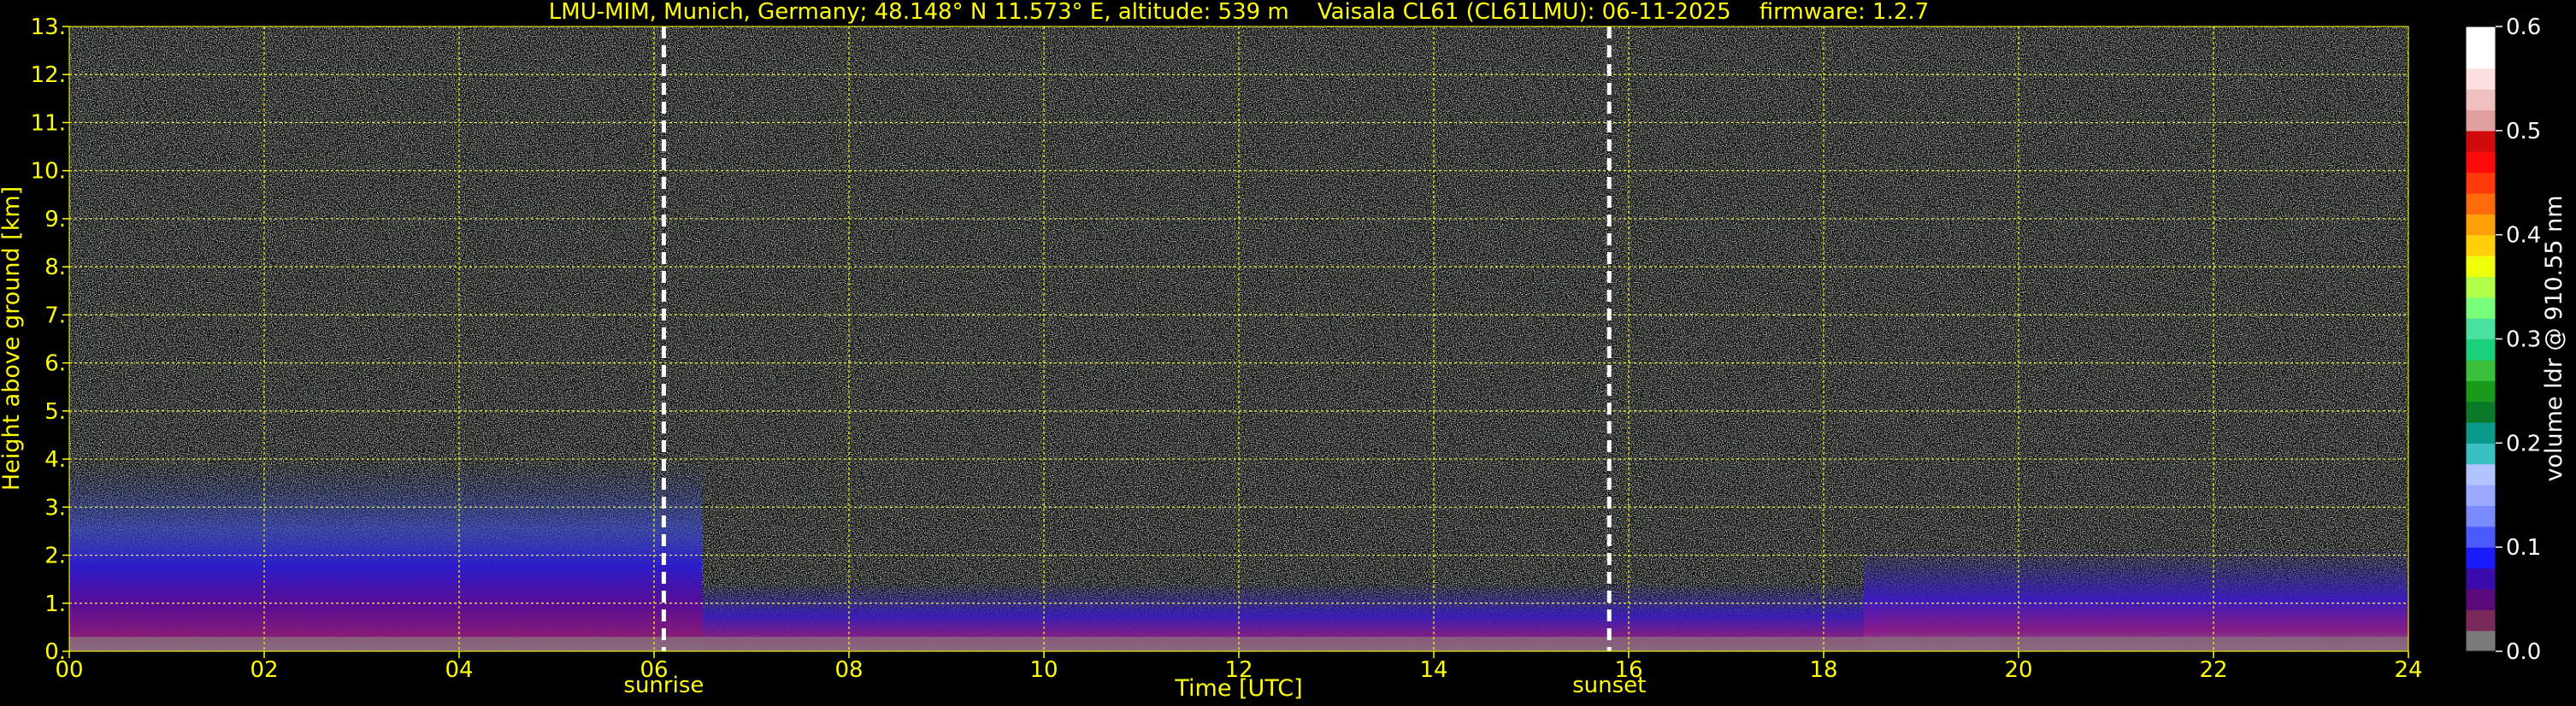  What do you see at coordinates (55, 652) in the screenshot?
I see `y-tick-label: 0.` at bounding box center [55, 652].